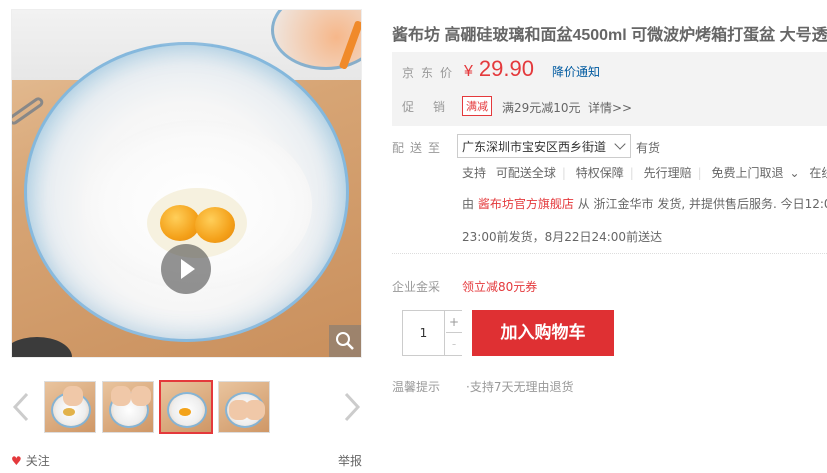 This screenshot has width=827, height=473. I want to click on return-policy-tip: ·支持7天无理由退货, so click(520, 387).